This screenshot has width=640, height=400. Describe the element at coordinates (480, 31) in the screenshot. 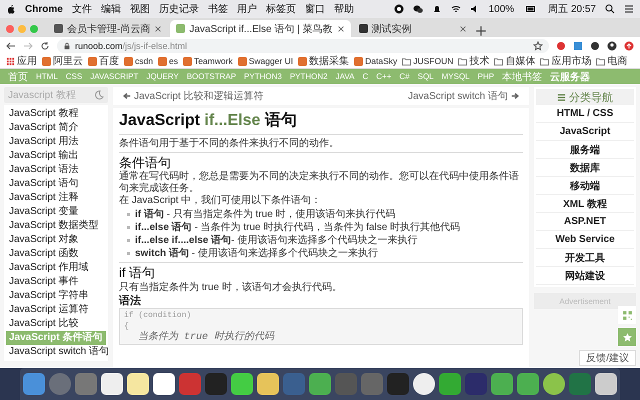

I see `plus-icon` at that location.